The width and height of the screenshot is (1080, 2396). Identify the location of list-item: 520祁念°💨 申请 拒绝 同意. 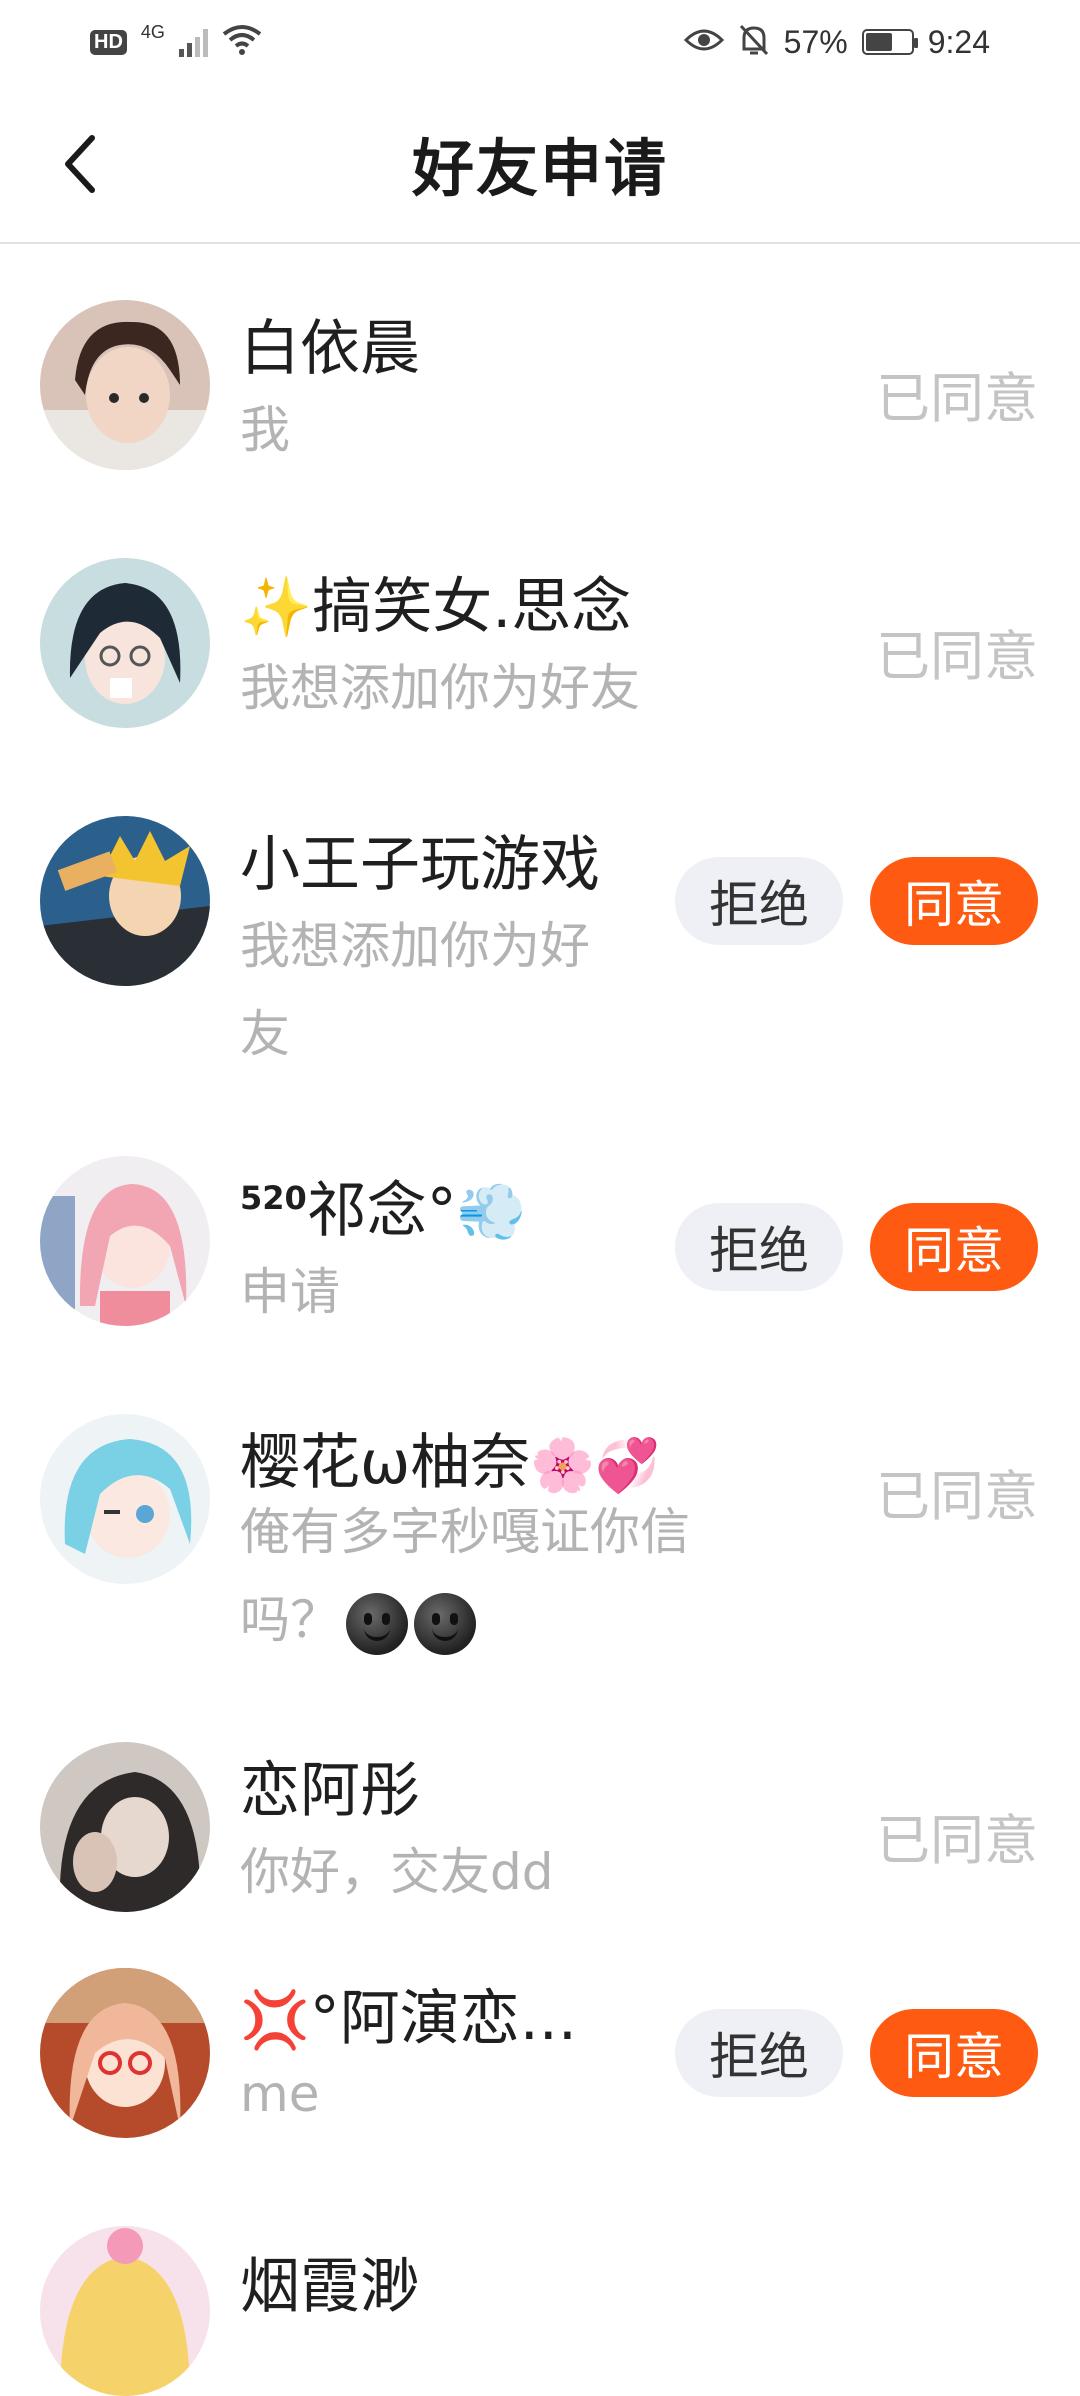
(540, 1235).